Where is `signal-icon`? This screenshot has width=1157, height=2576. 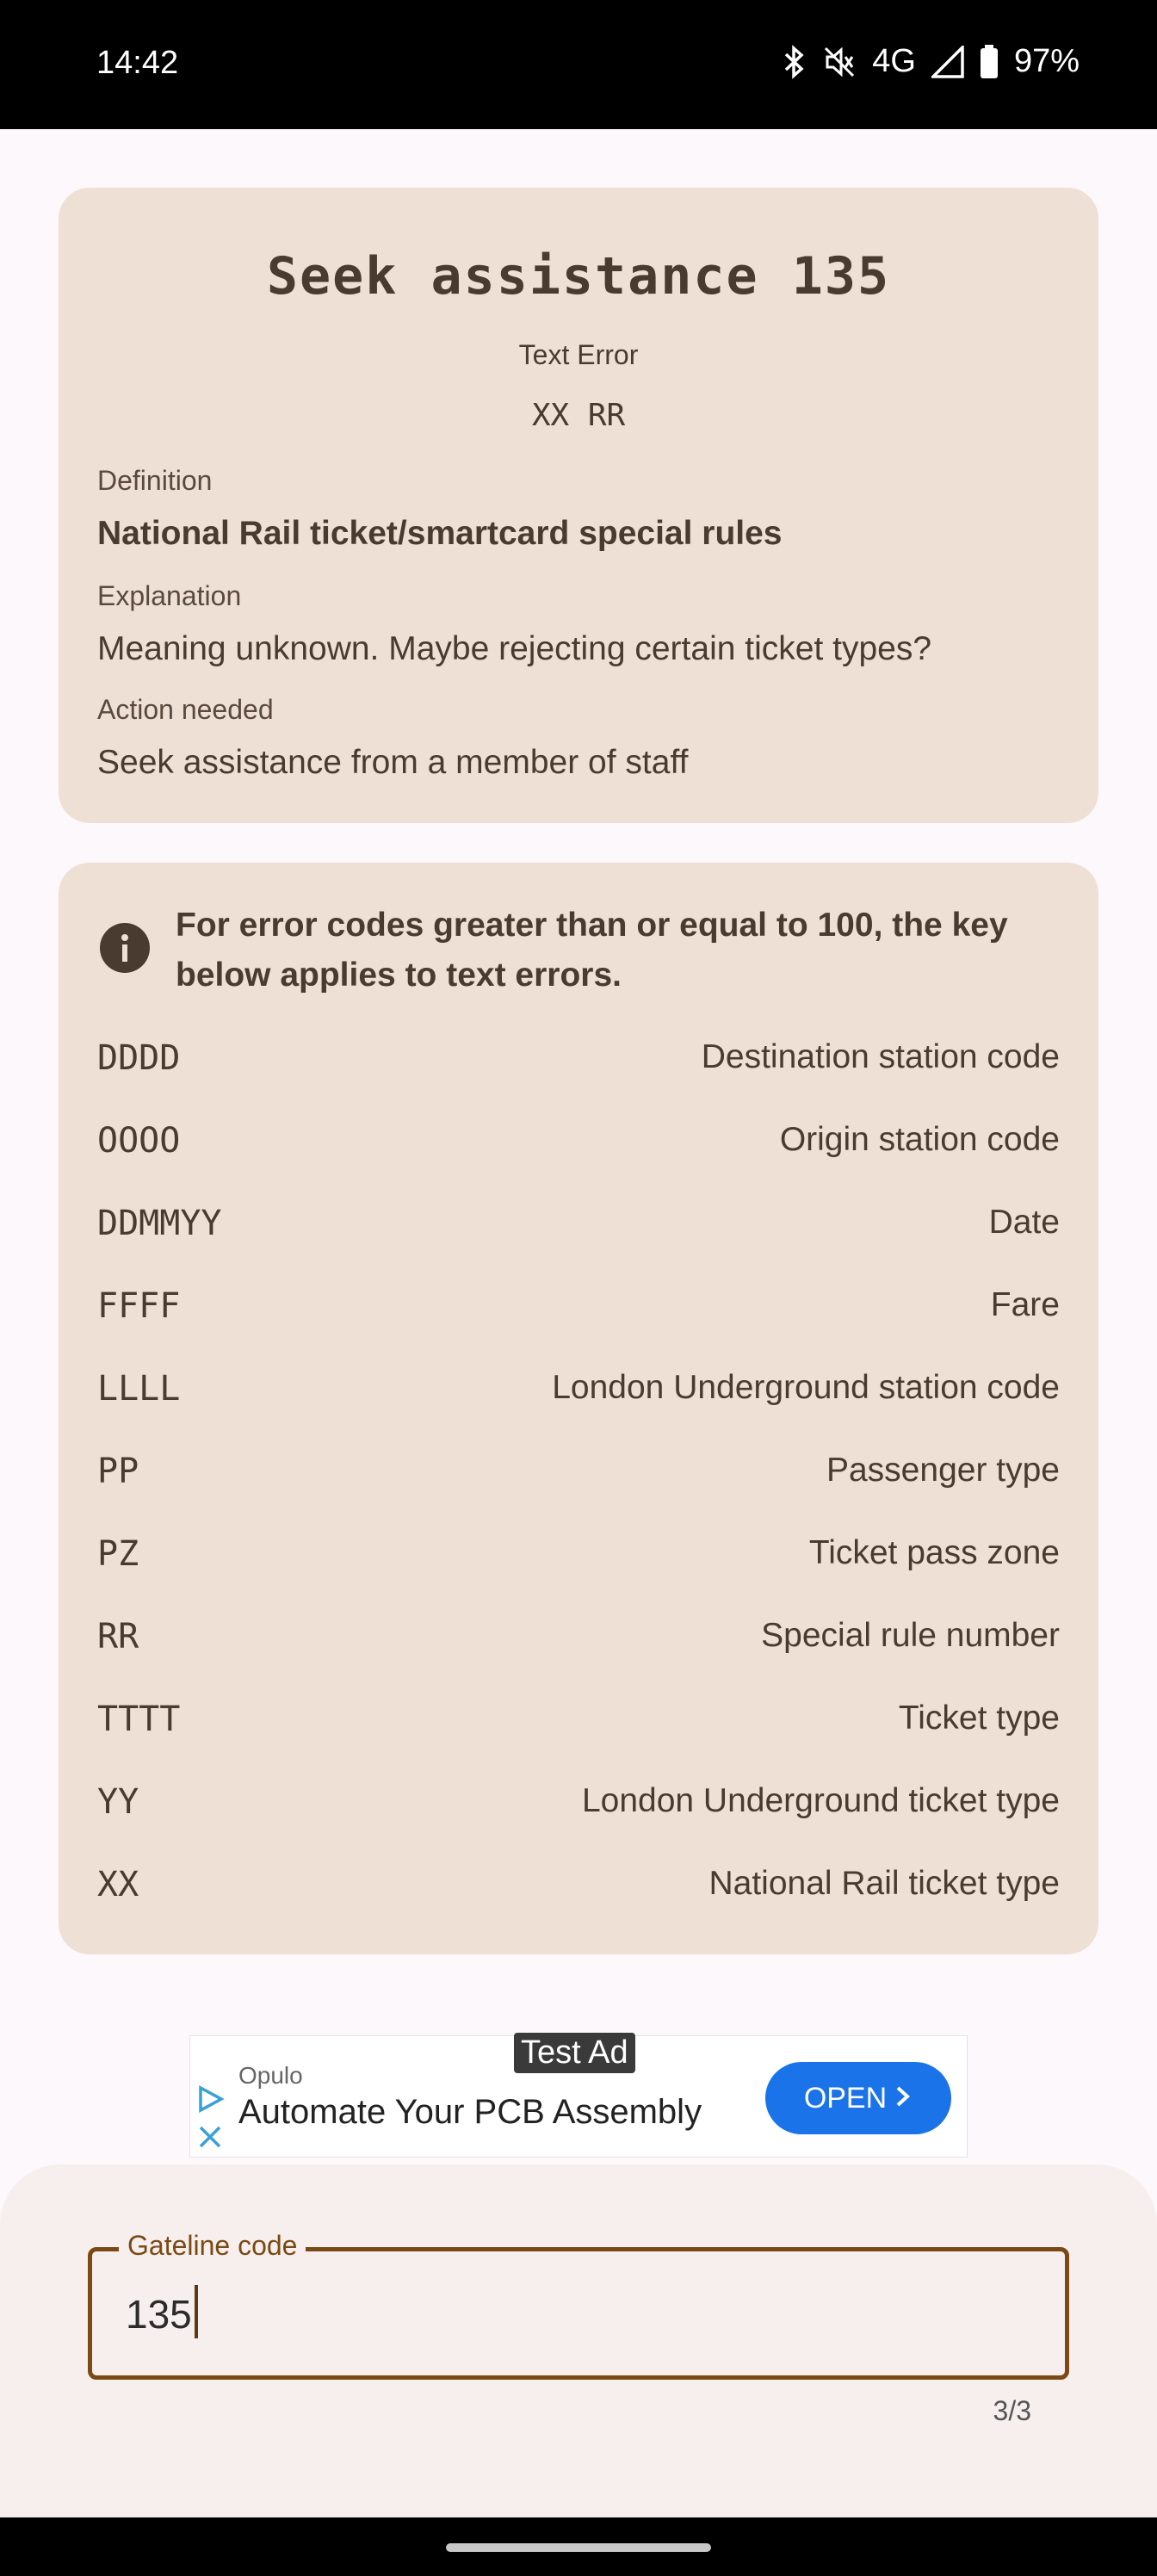
signal-icon is located at coordinates (948, 62).